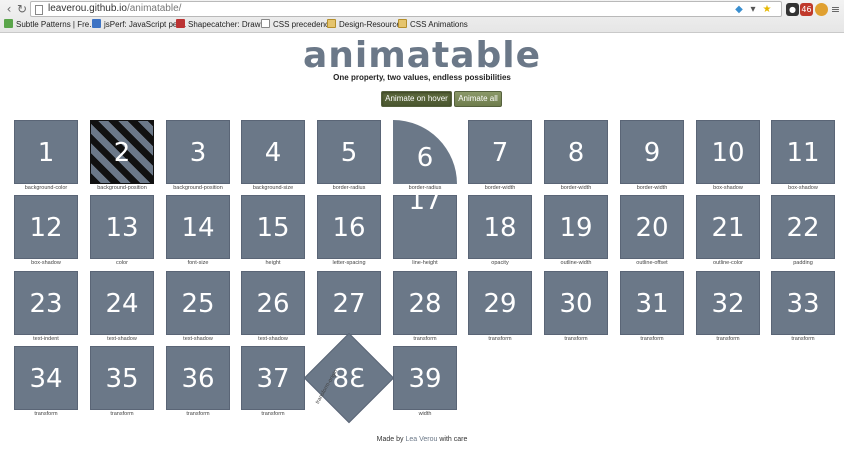 This screenshot has width=844, height=451. Describe the element at coordinates (297, 25) in the screenshot. I see `bookmark-css-precedence: CSS precedence` at that location.